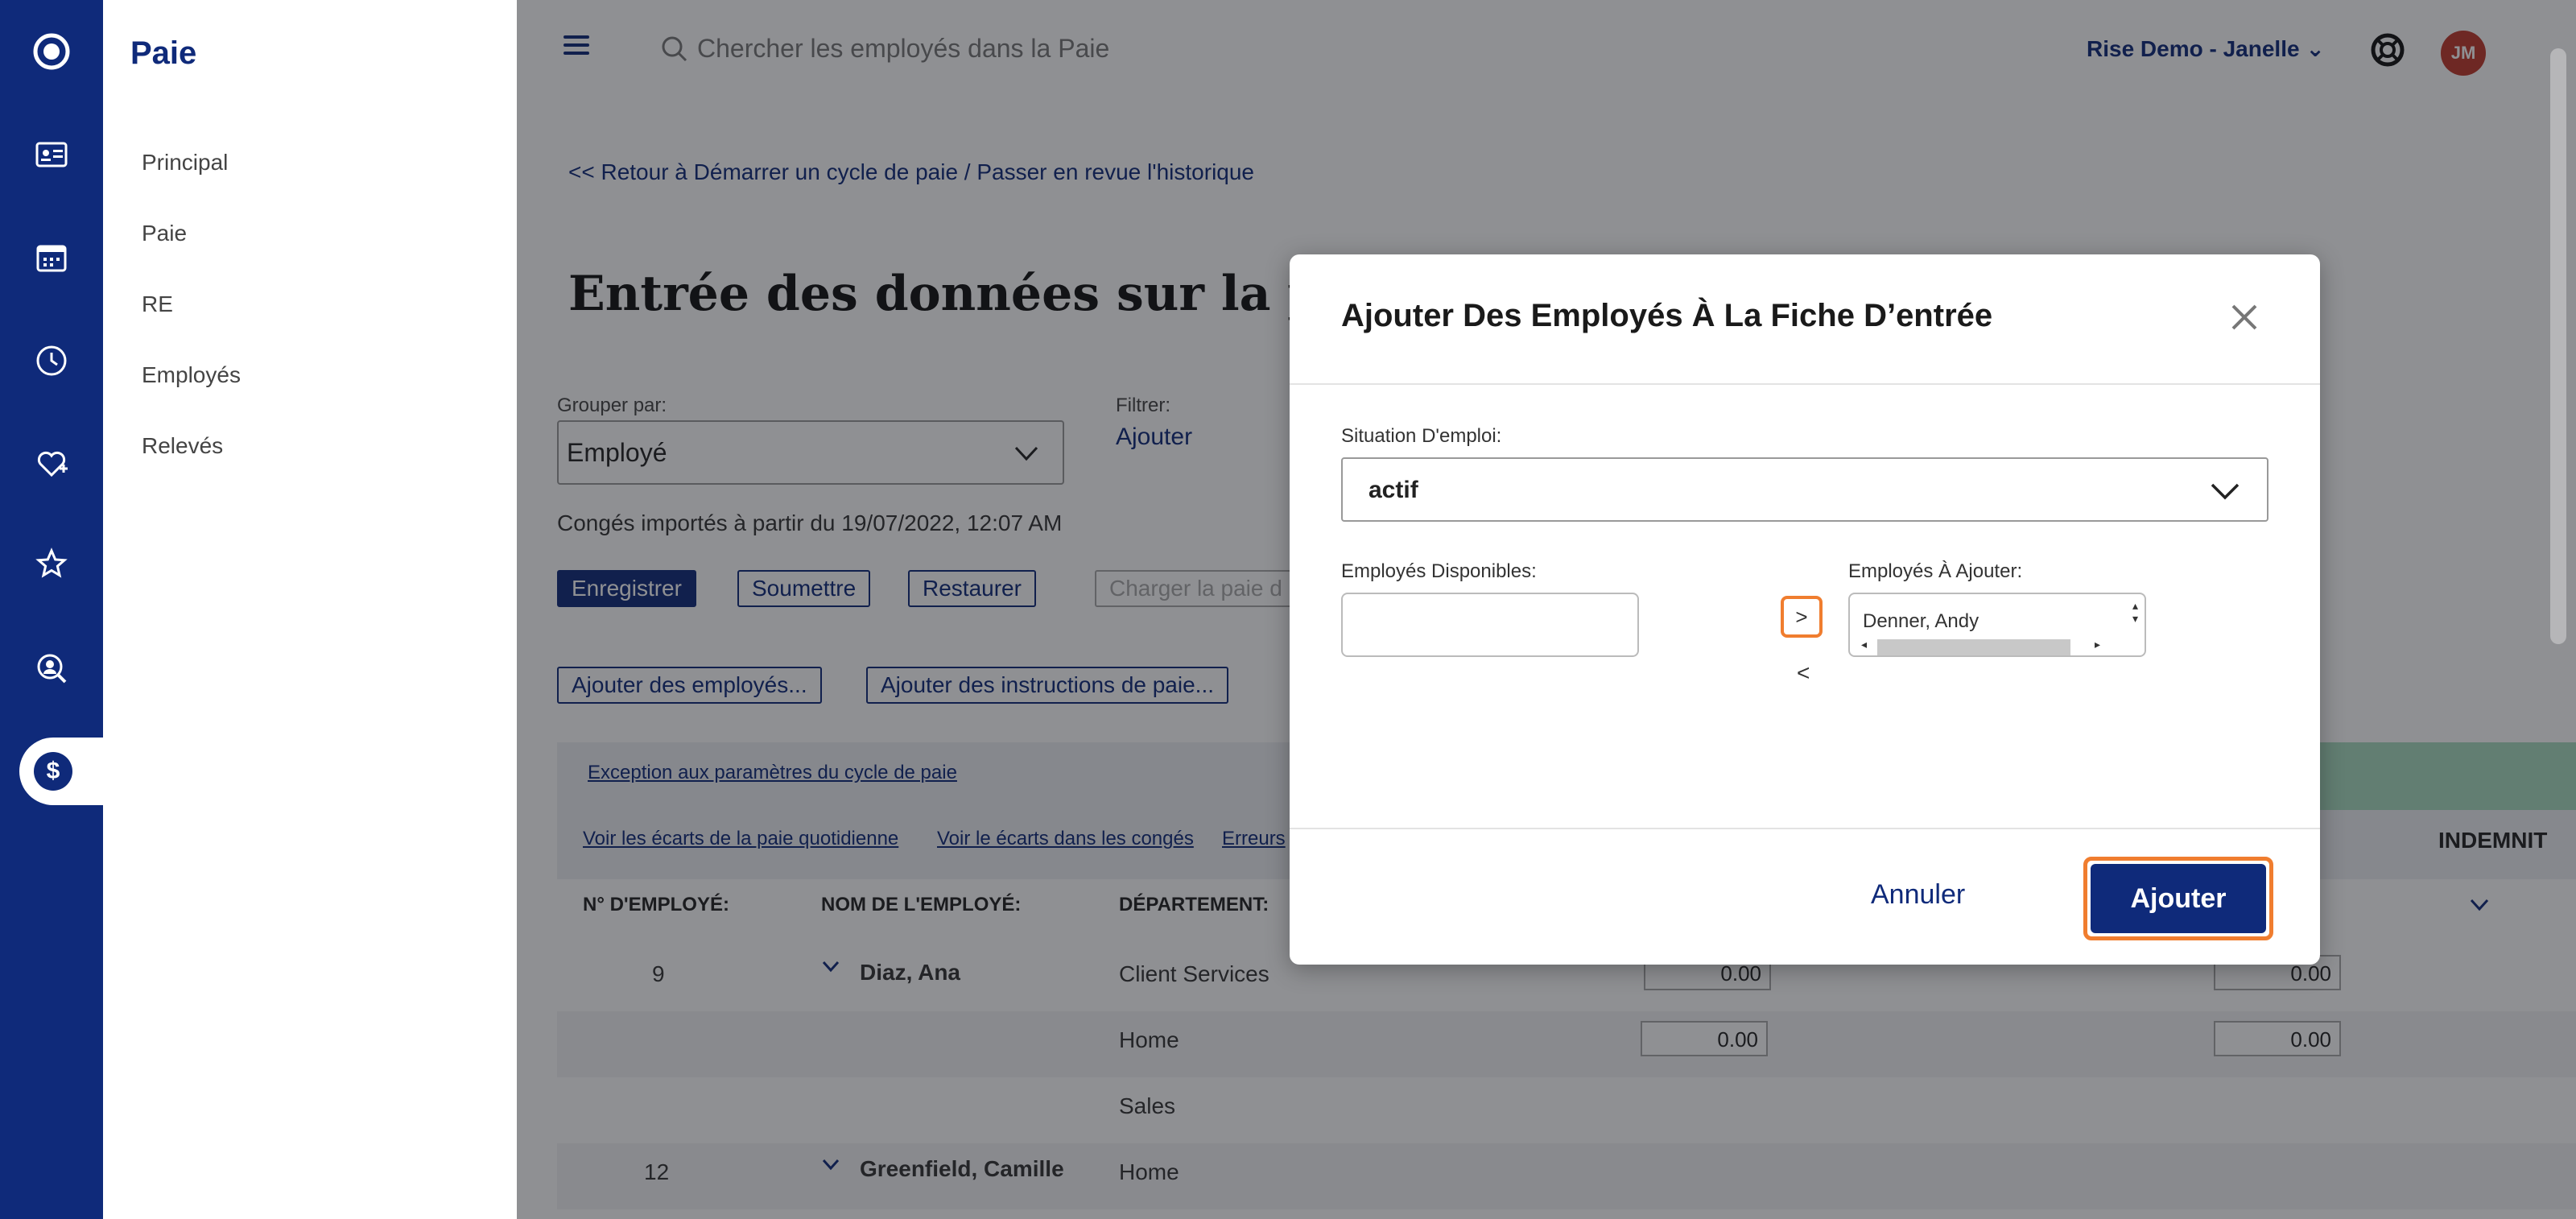 The image size is (2576, 1219). Describe the element at coordinates (191, 375) in the screenshot. I see `nav-item-employes: Employés` at that location.